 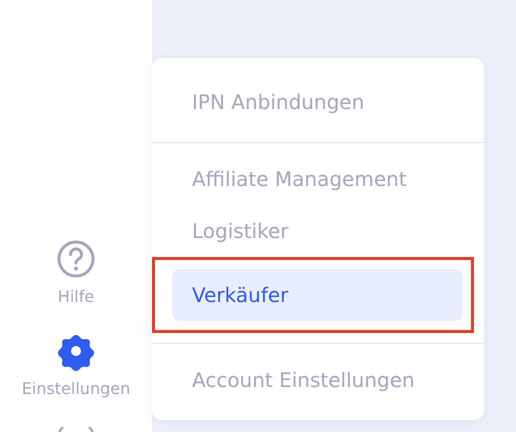 What do you see at coordinates (318, 231) in the screenshot?
I see `menu-item: Logistiker` at bounding box center [318, 231].